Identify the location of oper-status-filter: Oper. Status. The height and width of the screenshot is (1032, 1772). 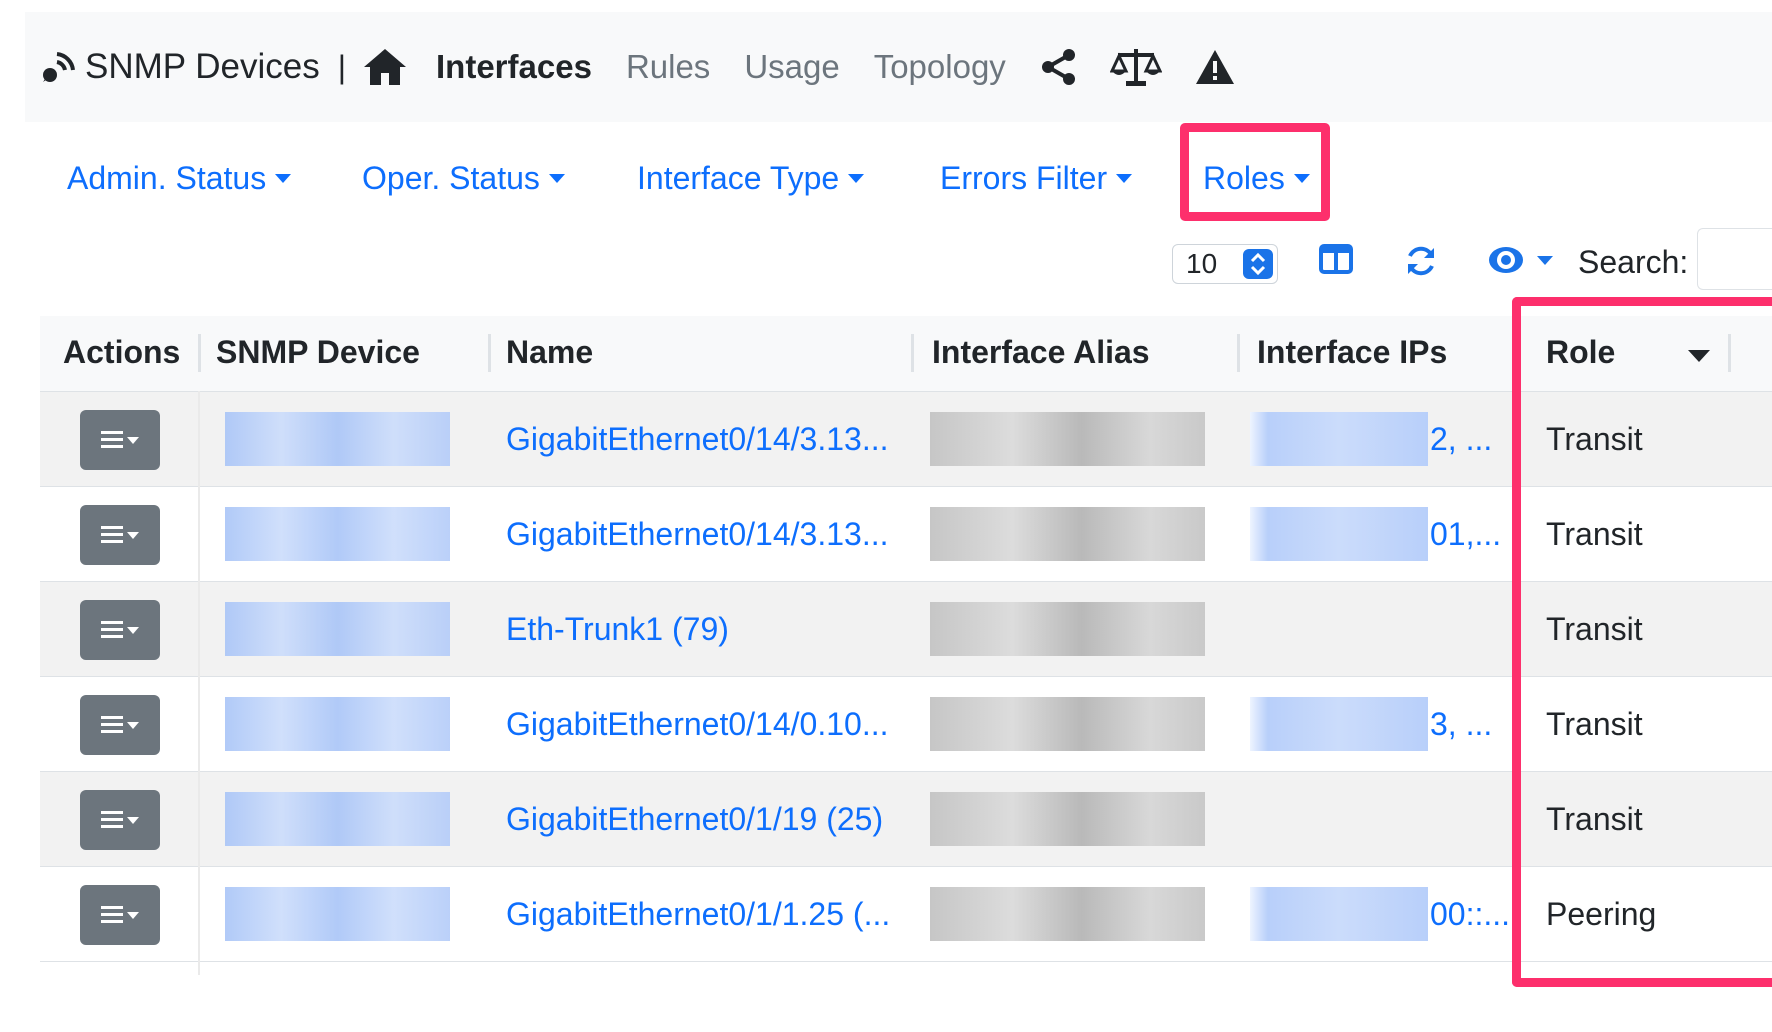
(463, 178).